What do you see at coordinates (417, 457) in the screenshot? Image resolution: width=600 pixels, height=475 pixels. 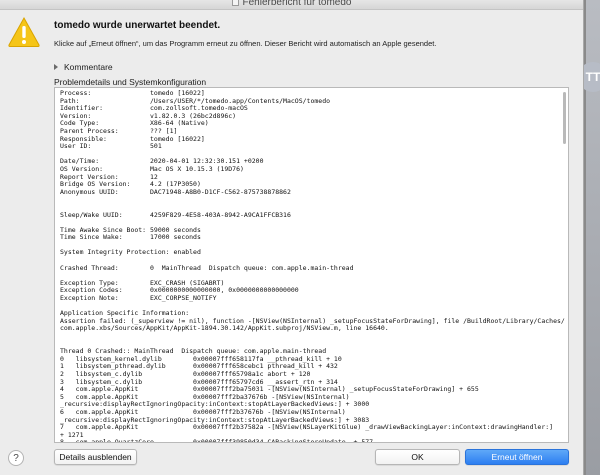 I see `ok-button: OK` at bounding box center [417, 457].